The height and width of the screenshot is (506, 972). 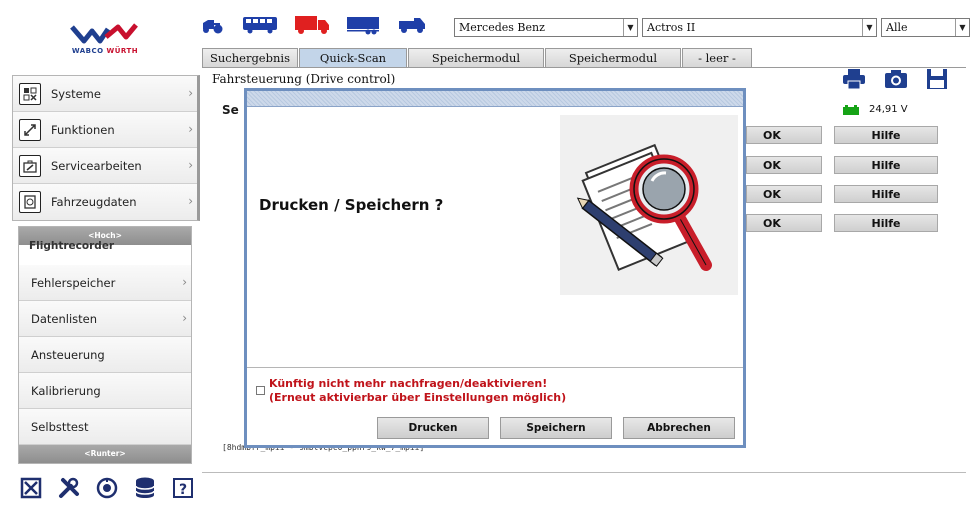 What do you see at coordinates (353, 57) in the screenshot?
I see `tab-quick-scan: Quick-Scan` at bounding box center [353, 57].